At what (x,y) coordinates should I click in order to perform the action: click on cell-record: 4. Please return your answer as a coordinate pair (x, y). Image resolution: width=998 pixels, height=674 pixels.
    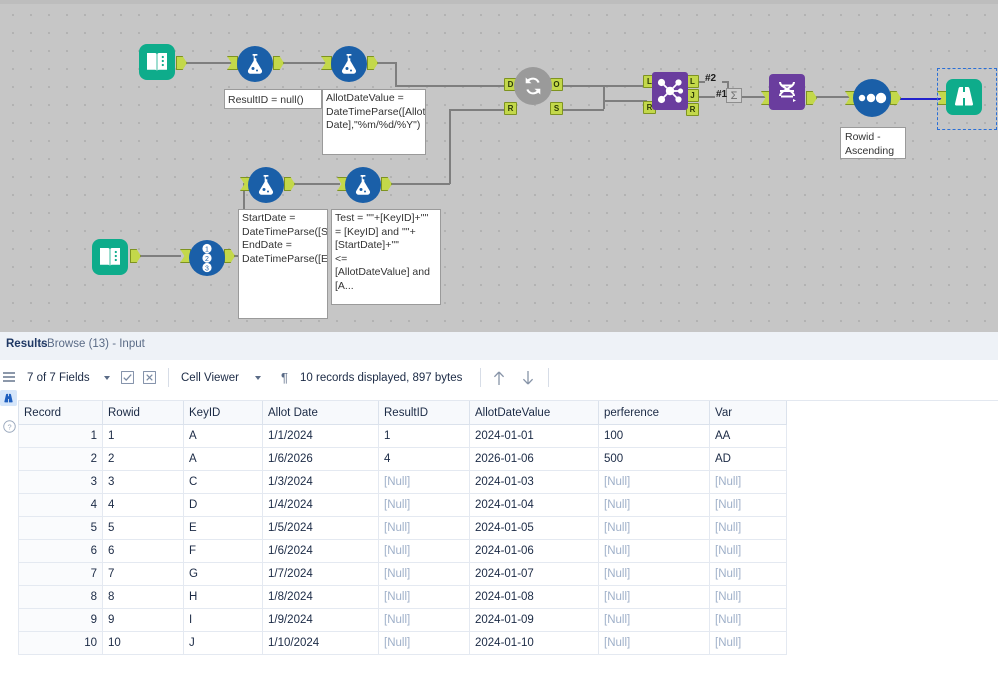
    Looking at the image, I should click on (60, 505).